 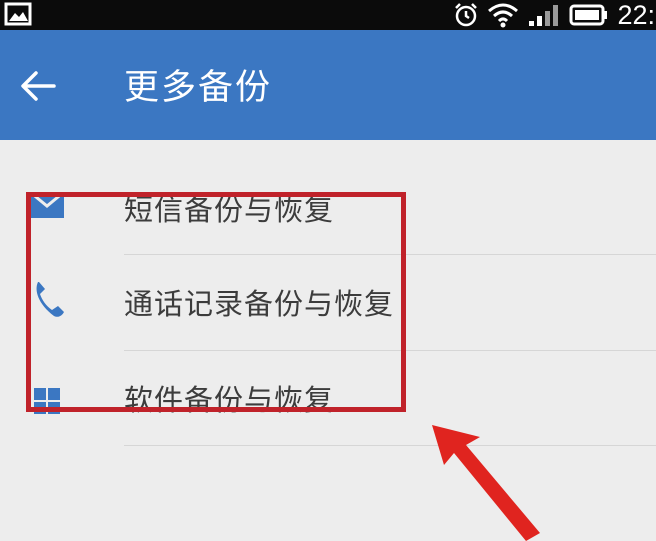 I want to click on picture-icon, so click(x=18, y=14).